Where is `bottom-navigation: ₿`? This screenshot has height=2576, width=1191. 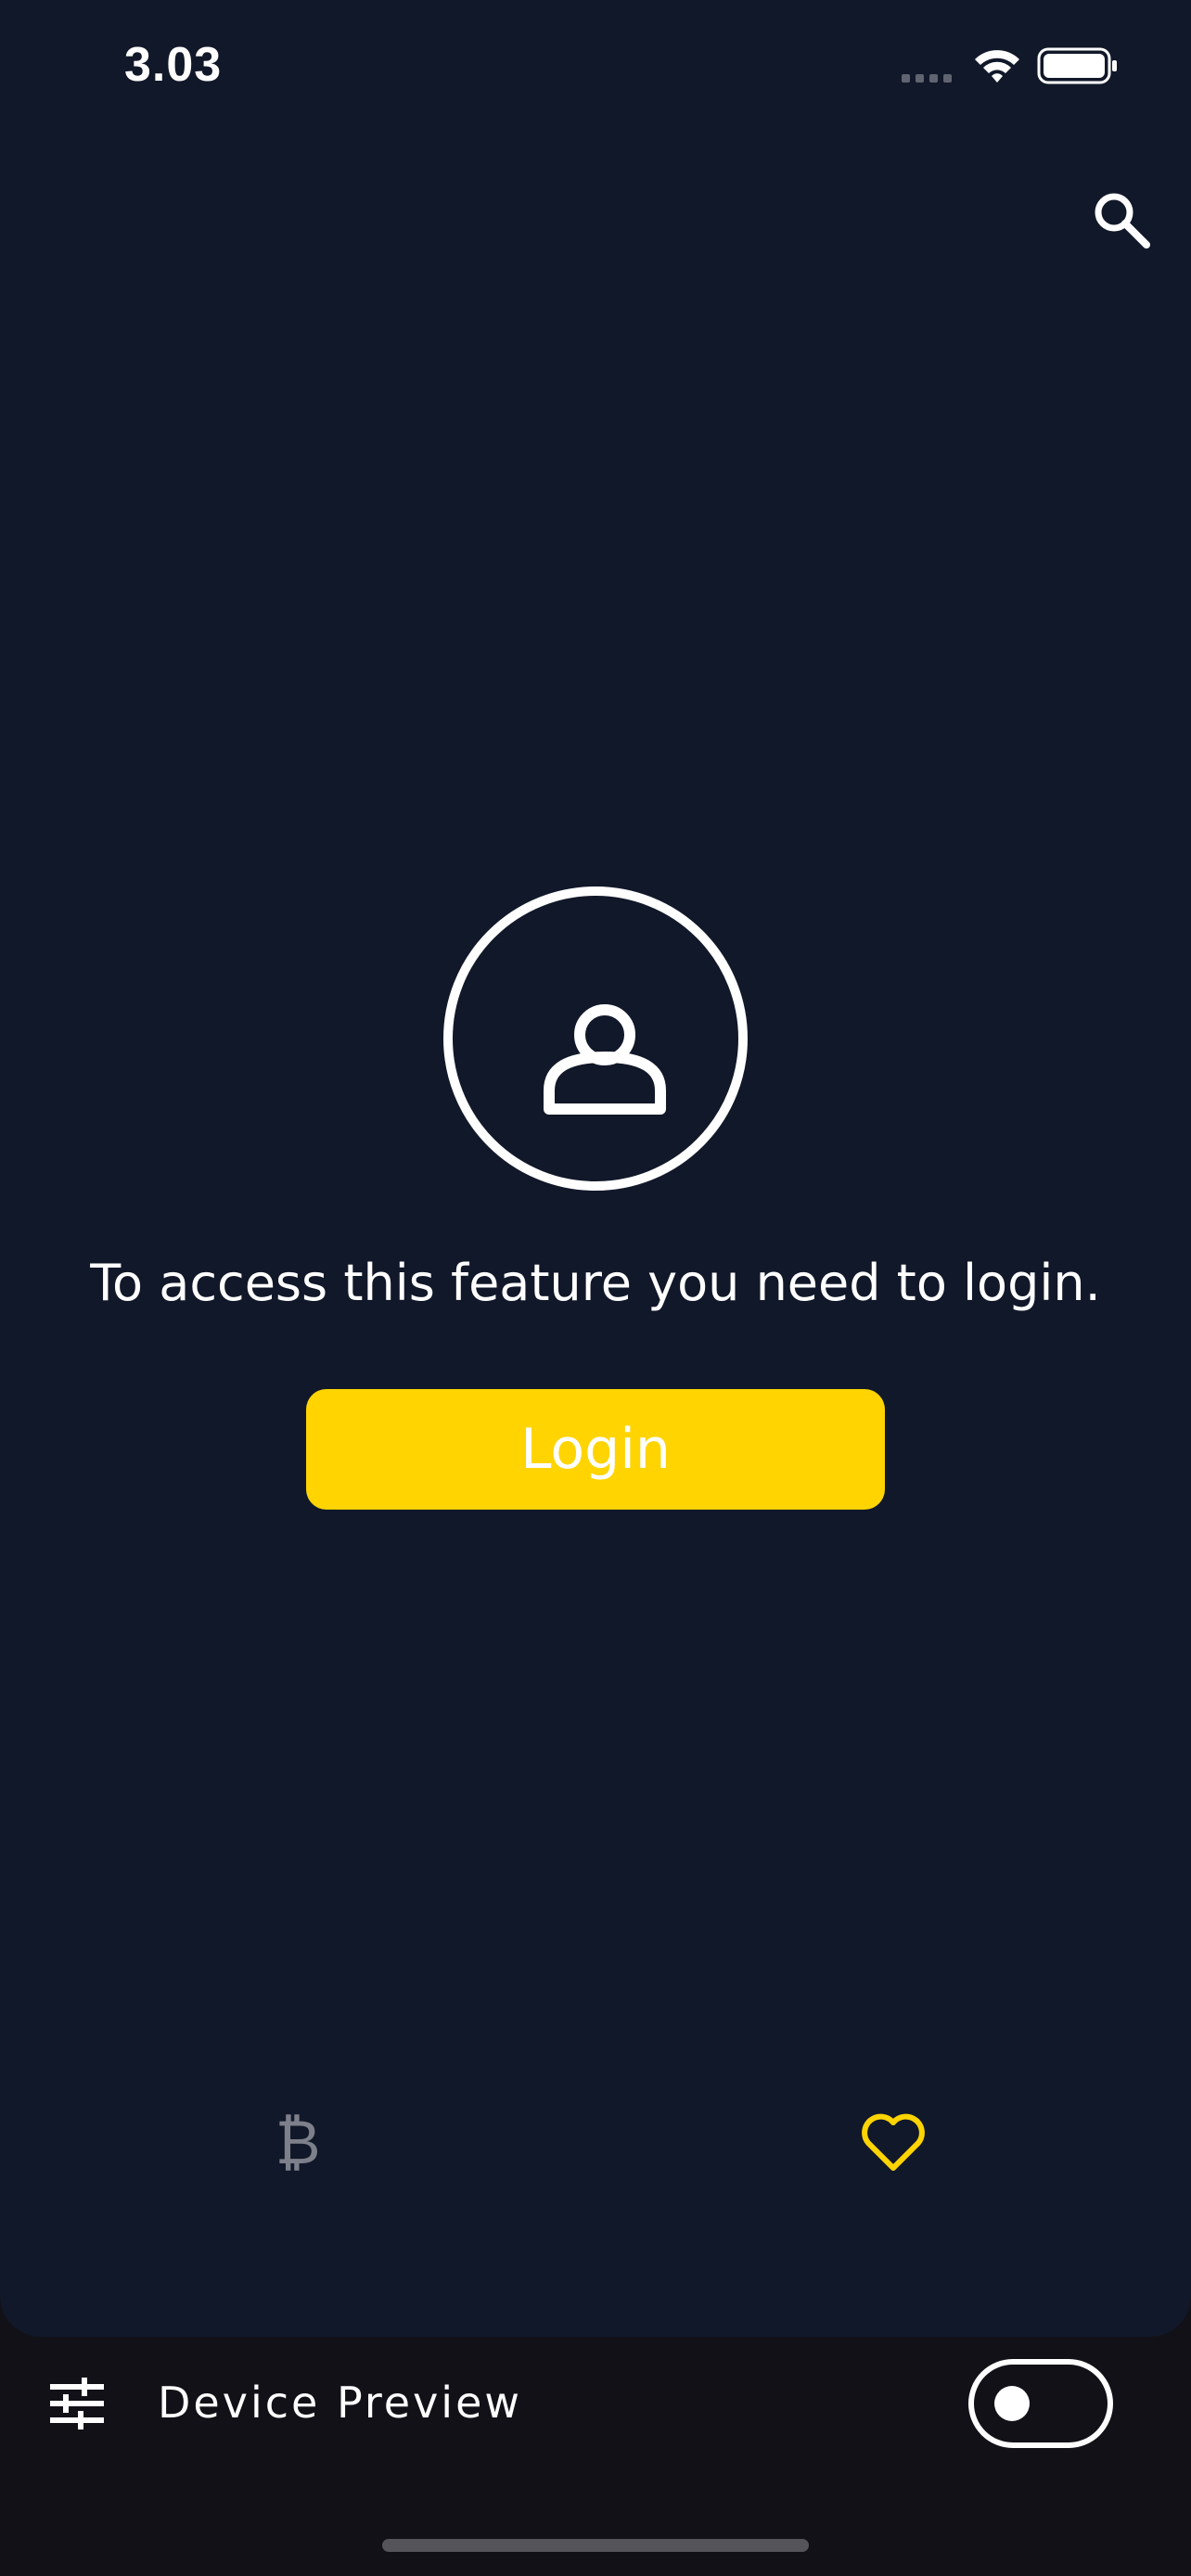
bottom-navigation: ₿ is located at coordinates (595, 2142).